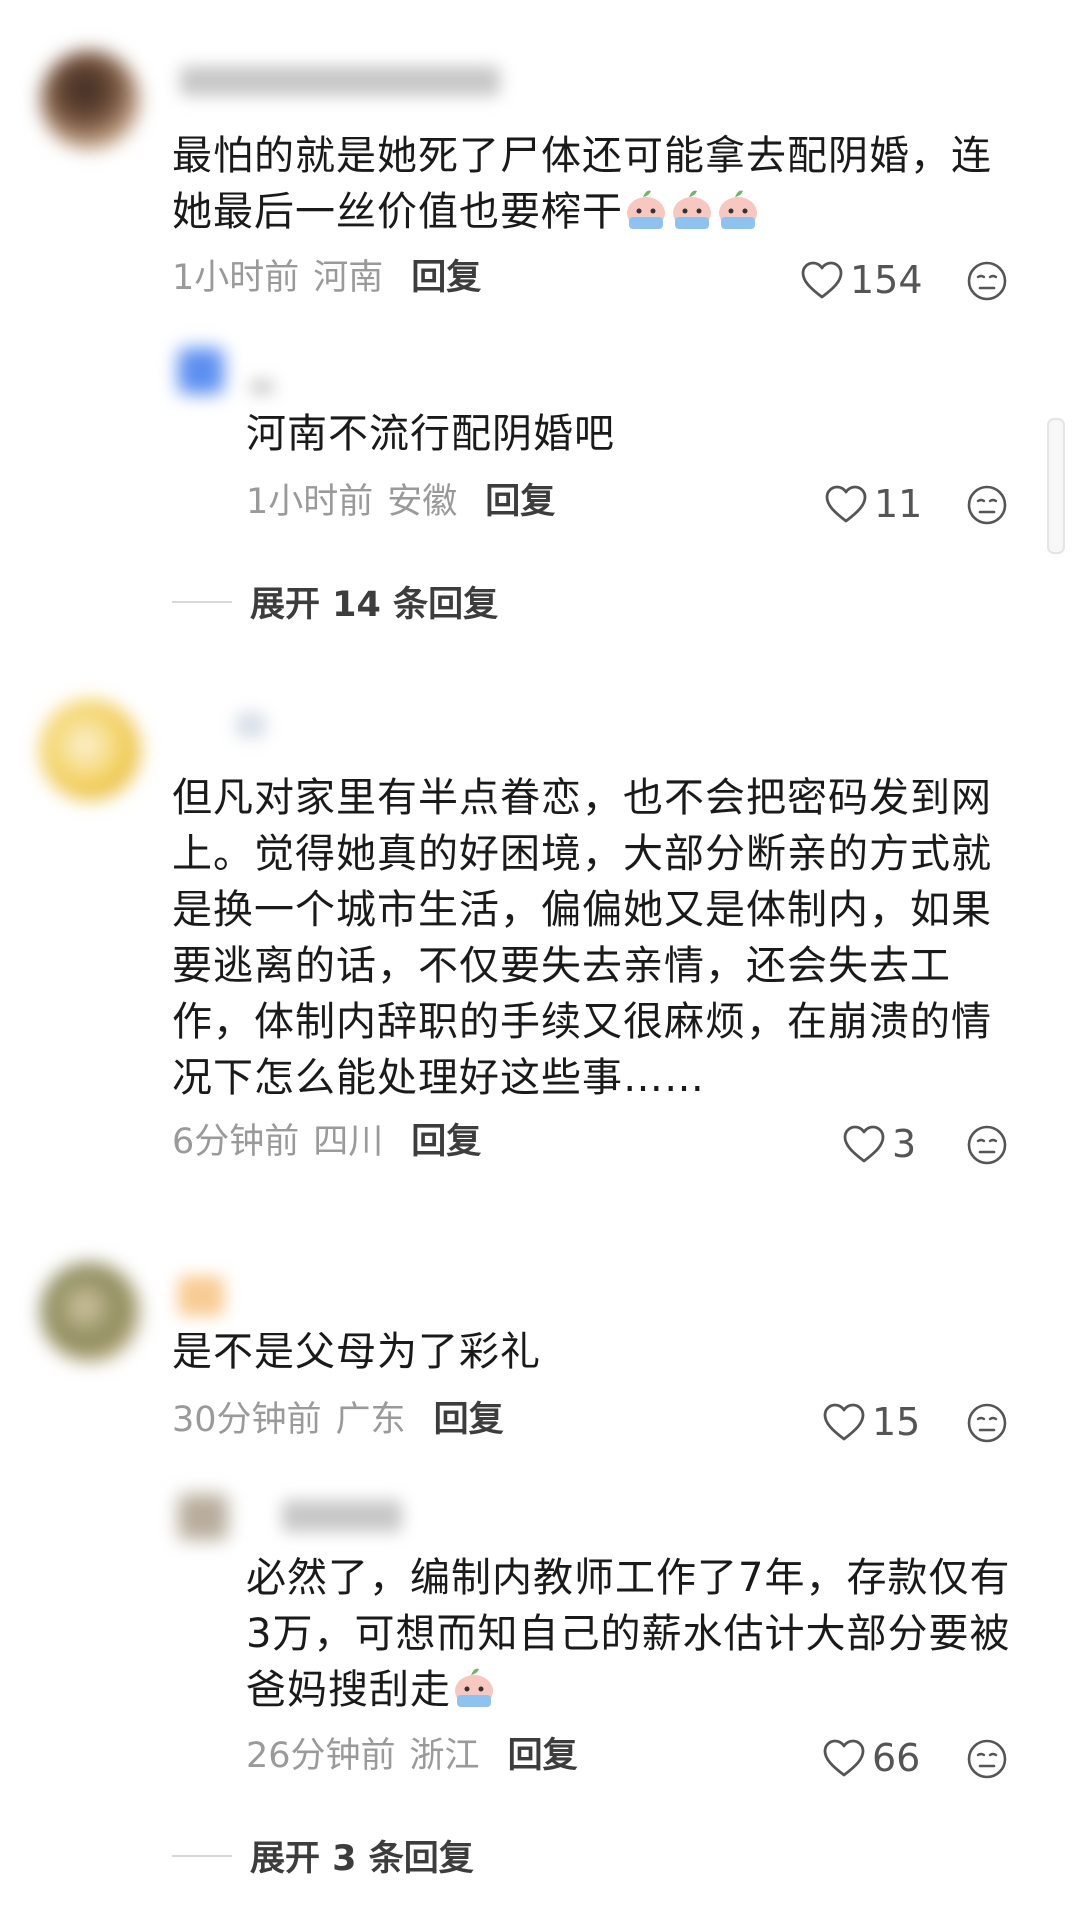  I want to click on comment-meta: 30分钟前 广东 回复, so click(338, 1420).